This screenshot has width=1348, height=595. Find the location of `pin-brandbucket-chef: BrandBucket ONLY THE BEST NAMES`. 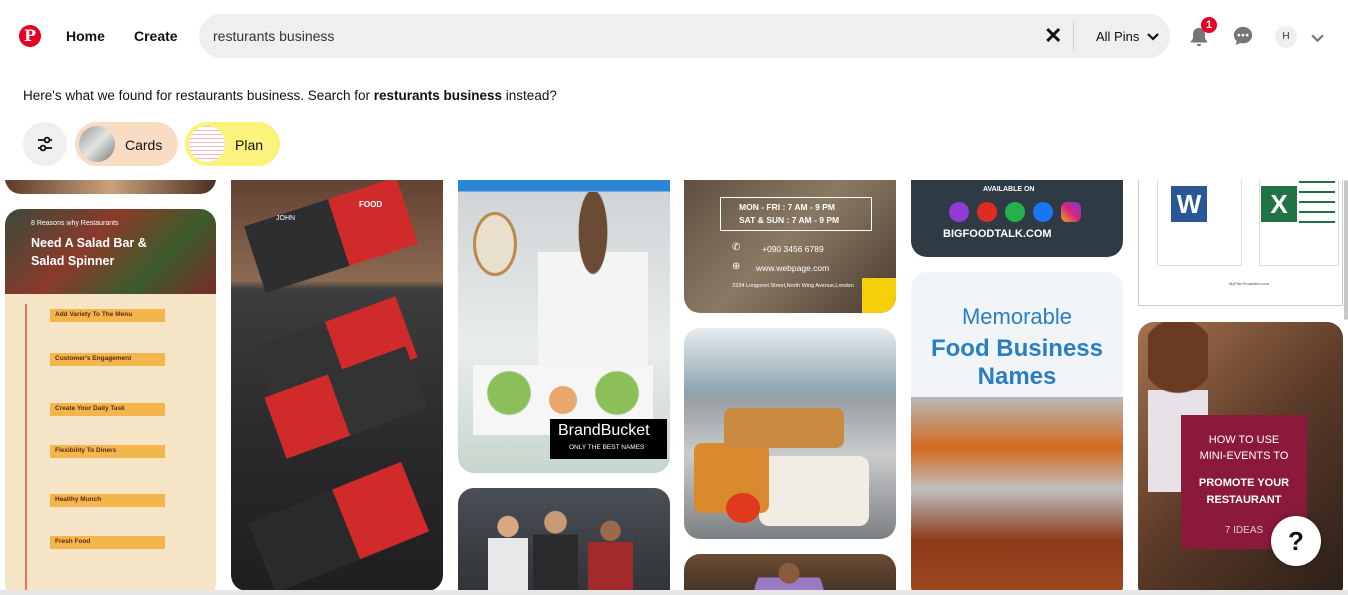

pin-brandbucket-chef: BrandBucket ONLY THE BEST NAMES is located at coordinates (564, 326).